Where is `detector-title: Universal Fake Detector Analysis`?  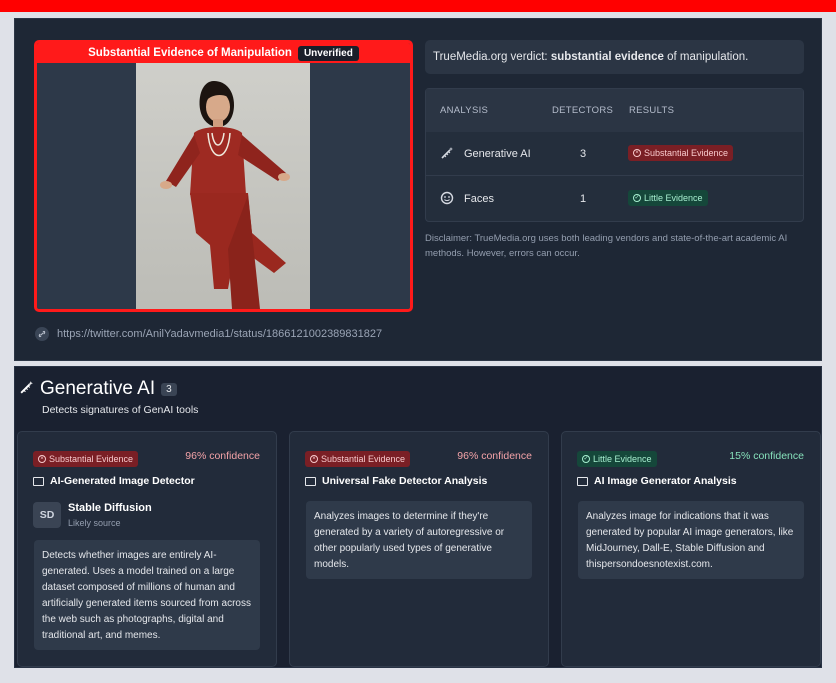 detector-title: Universal Fake Detector Analysis is located at coordinates (396, 481).